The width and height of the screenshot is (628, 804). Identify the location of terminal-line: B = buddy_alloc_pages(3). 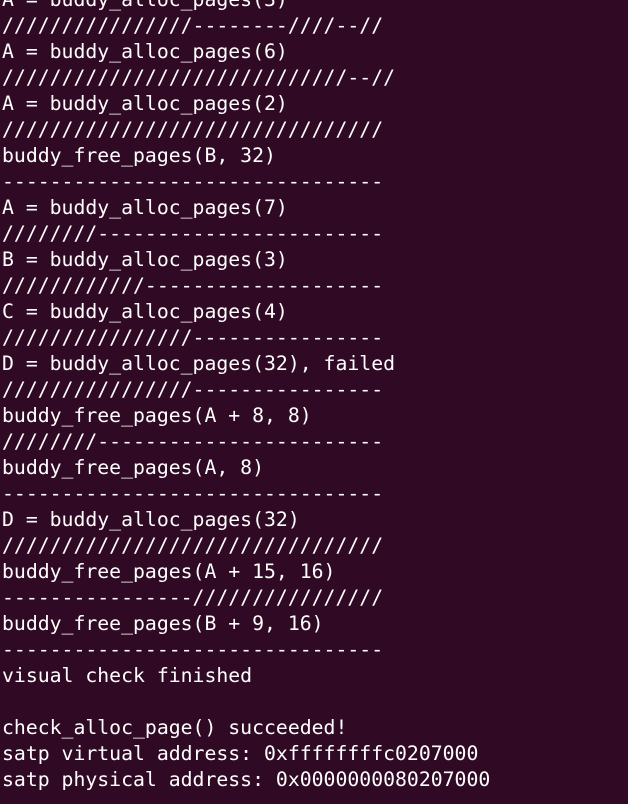
(145, 259).